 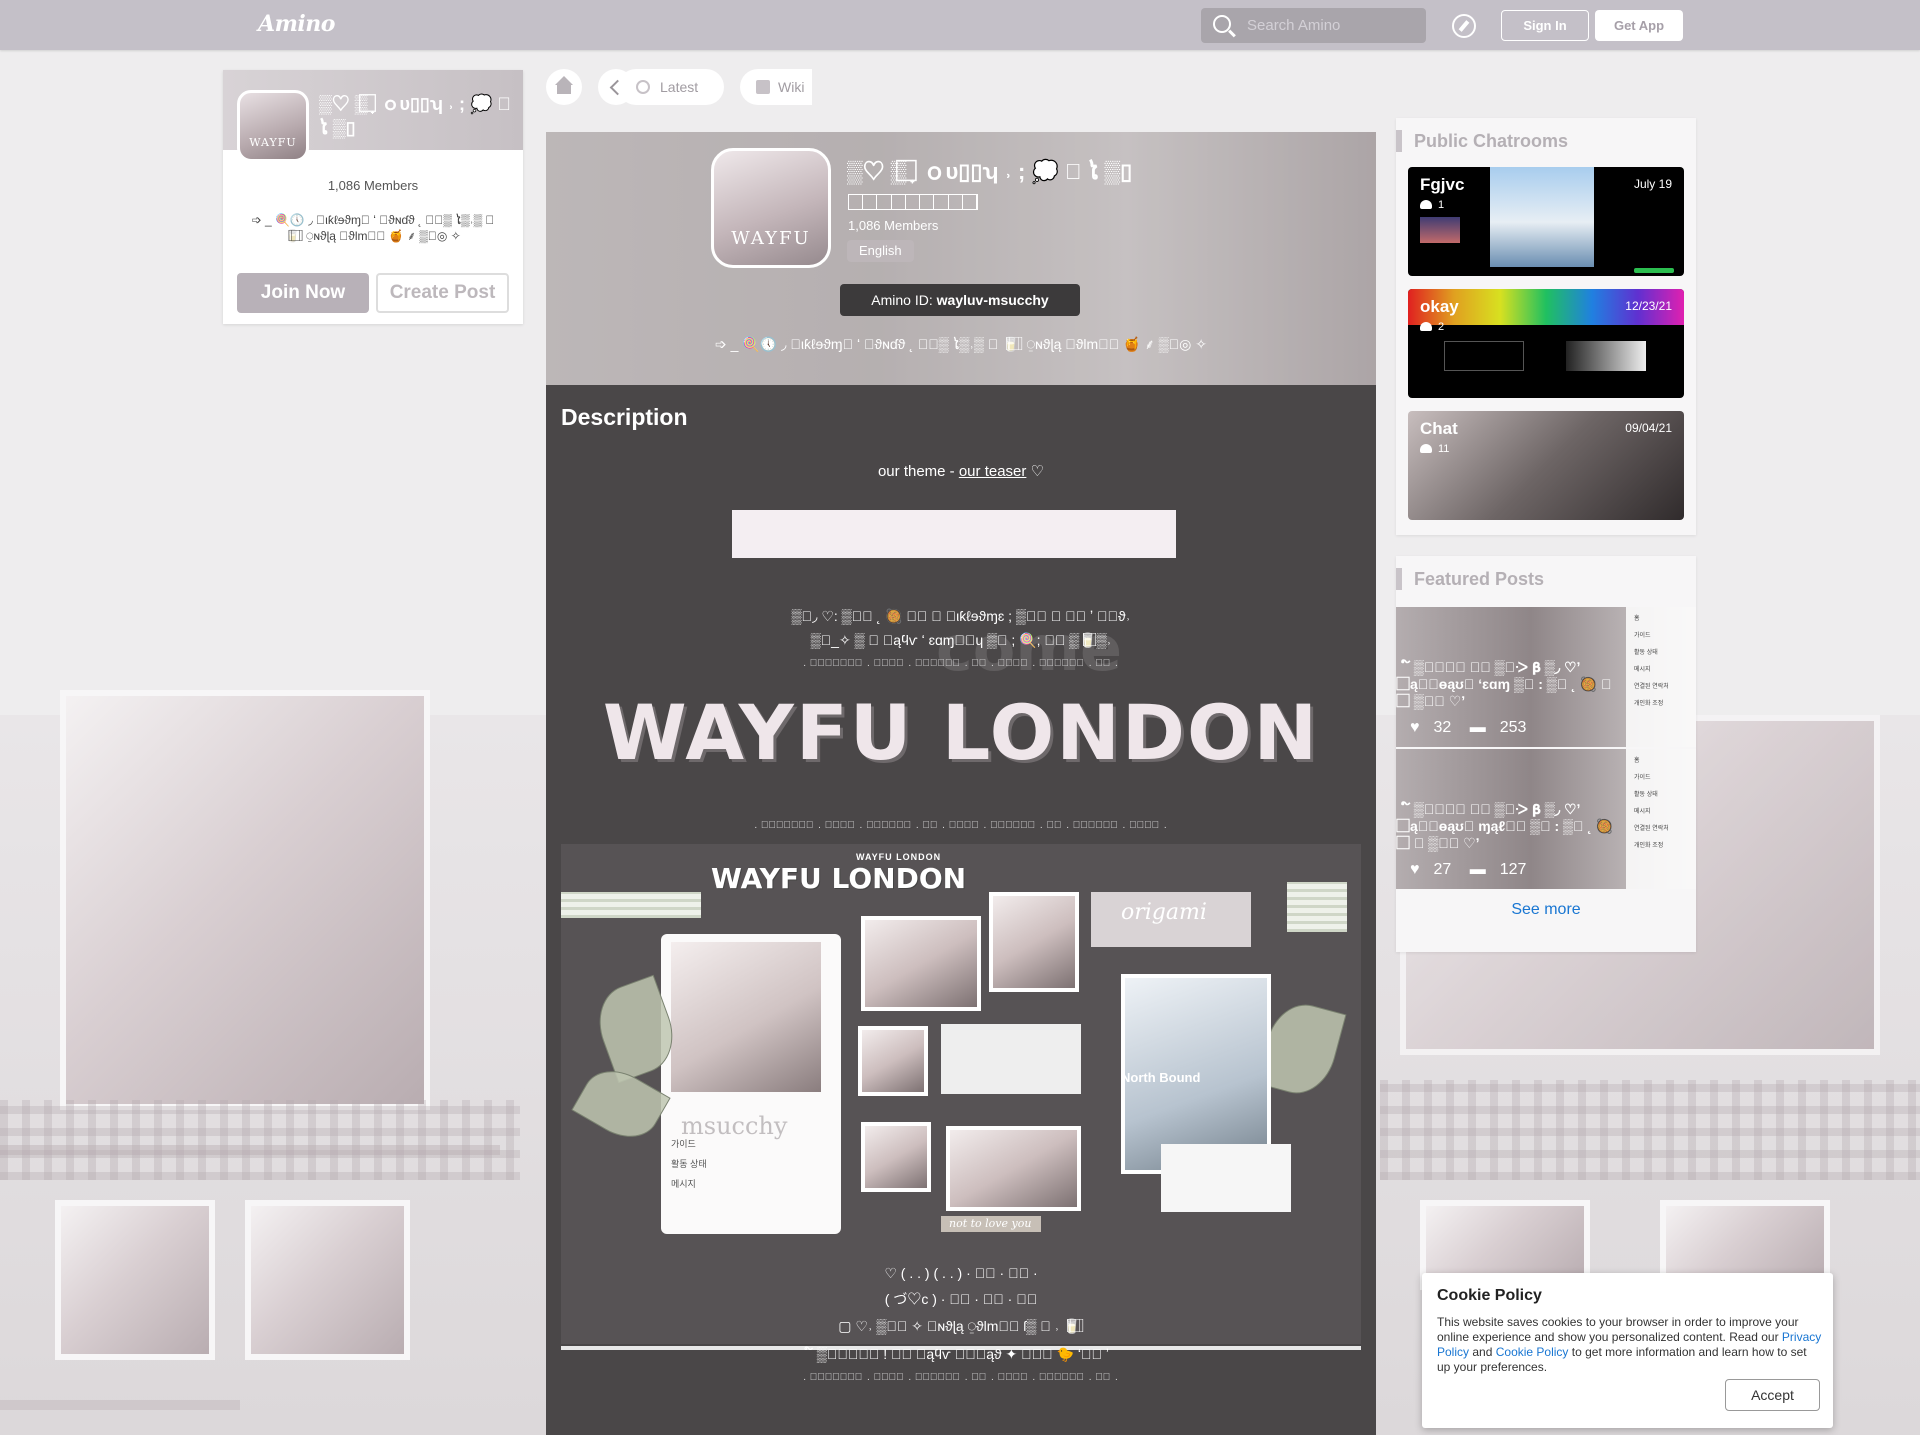 What do you see at coordinates (1545, 25) in the screenshot?
I see `sign-in-button: Sign In` at bounding box center [1545, 25].